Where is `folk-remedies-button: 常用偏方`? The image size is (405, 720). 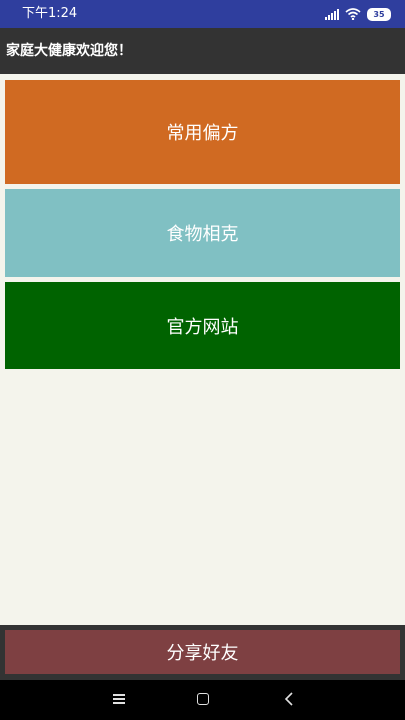
folk-remedies-button: 常用偏方 is located at coordinates (202, 132).